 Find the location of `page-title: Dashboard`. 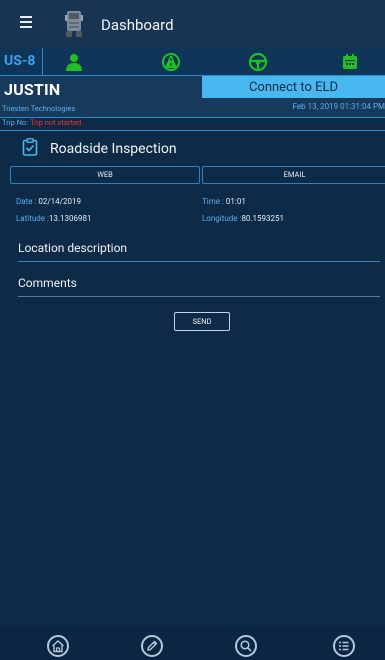

page-title: Dashboard is located at coordinates (137, 25).